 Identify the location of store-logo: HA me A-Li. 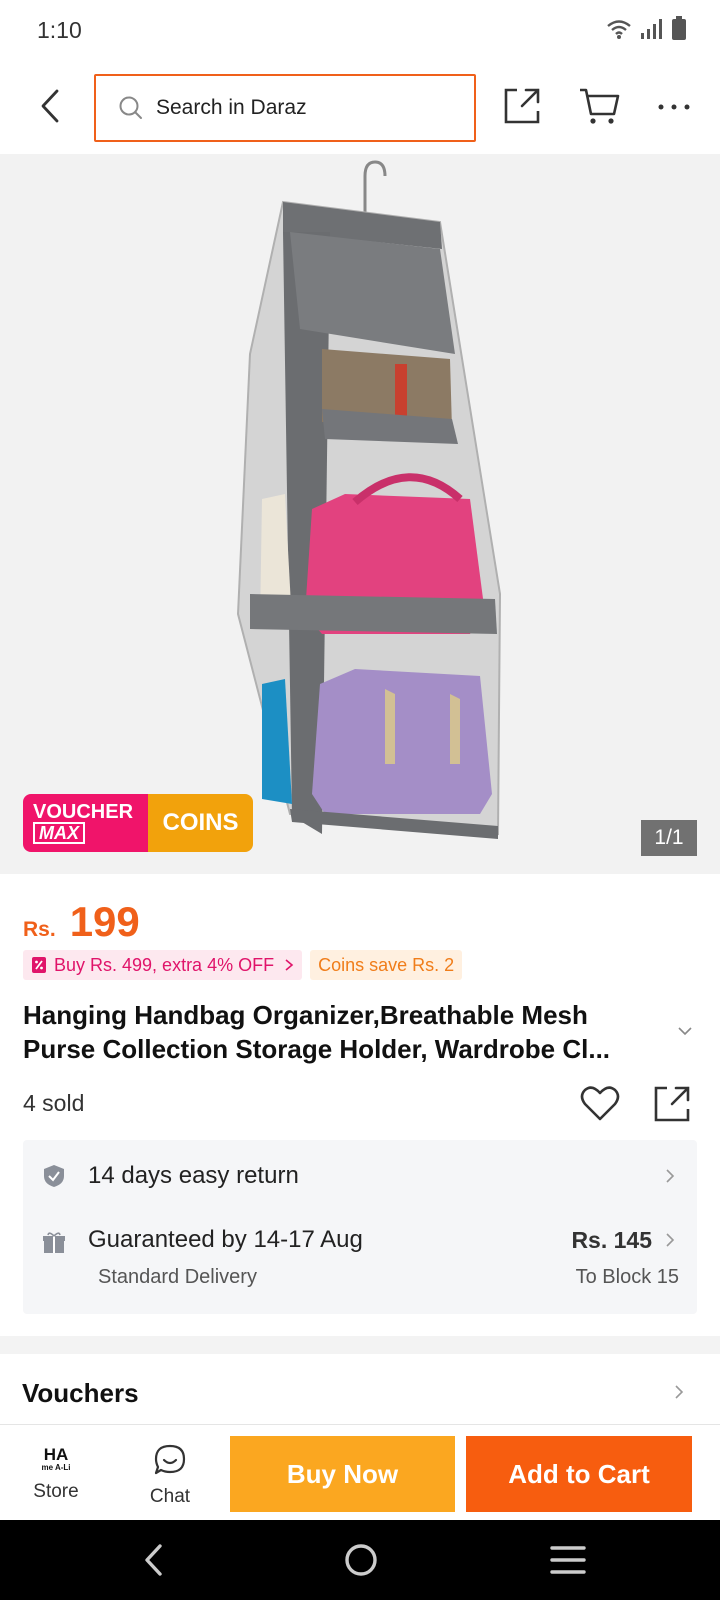
(56, 1459).